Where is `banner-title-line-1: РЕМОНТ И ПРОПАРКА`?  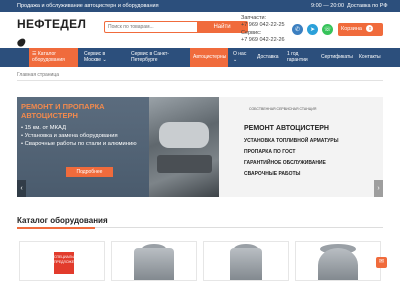 banner-title-line-1: РЕМОНТ И ПРОПАРКА is located at coordinates (63, 106).